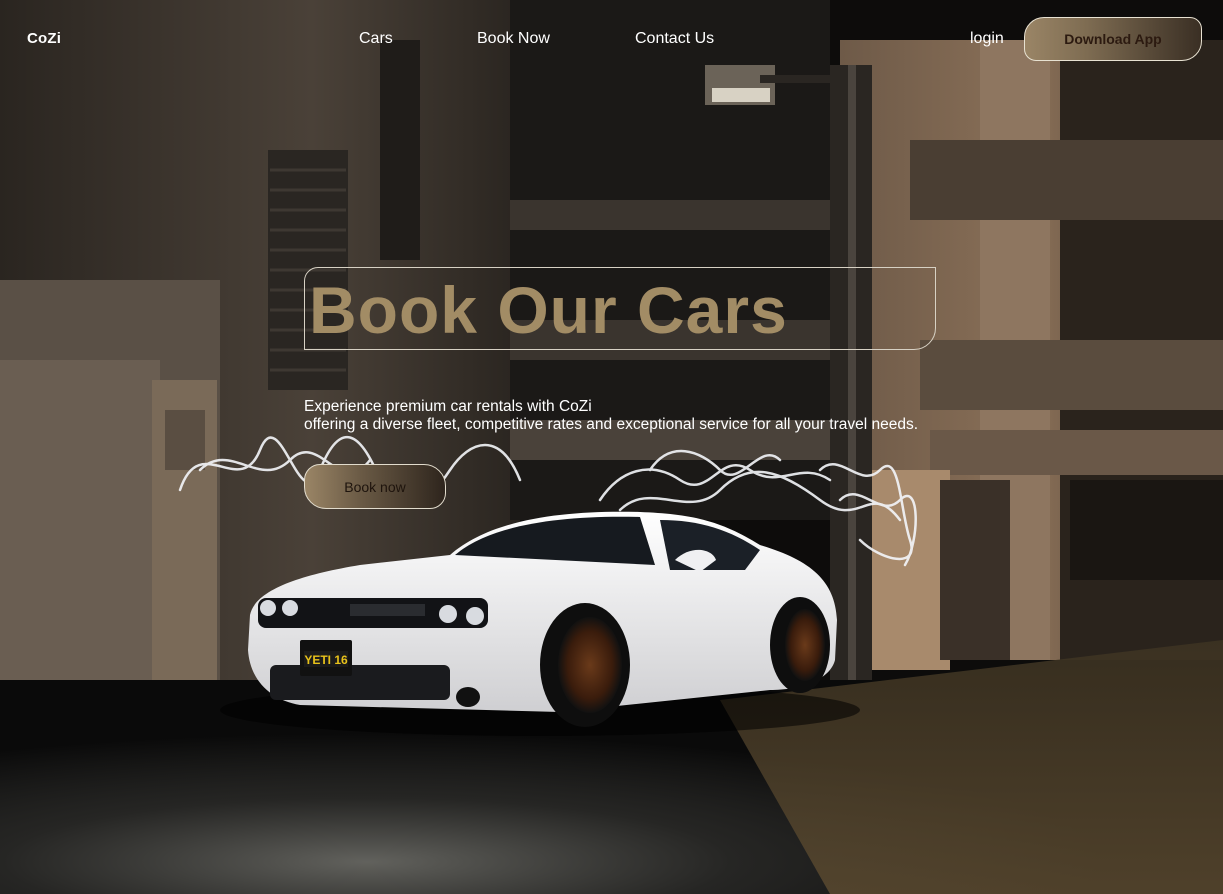 The height and width of the screenshot is (894, 1223). Describe the element at coordinates (326, 660) in the screenshot. I see `license-plate-text: YETI 16` at that location.